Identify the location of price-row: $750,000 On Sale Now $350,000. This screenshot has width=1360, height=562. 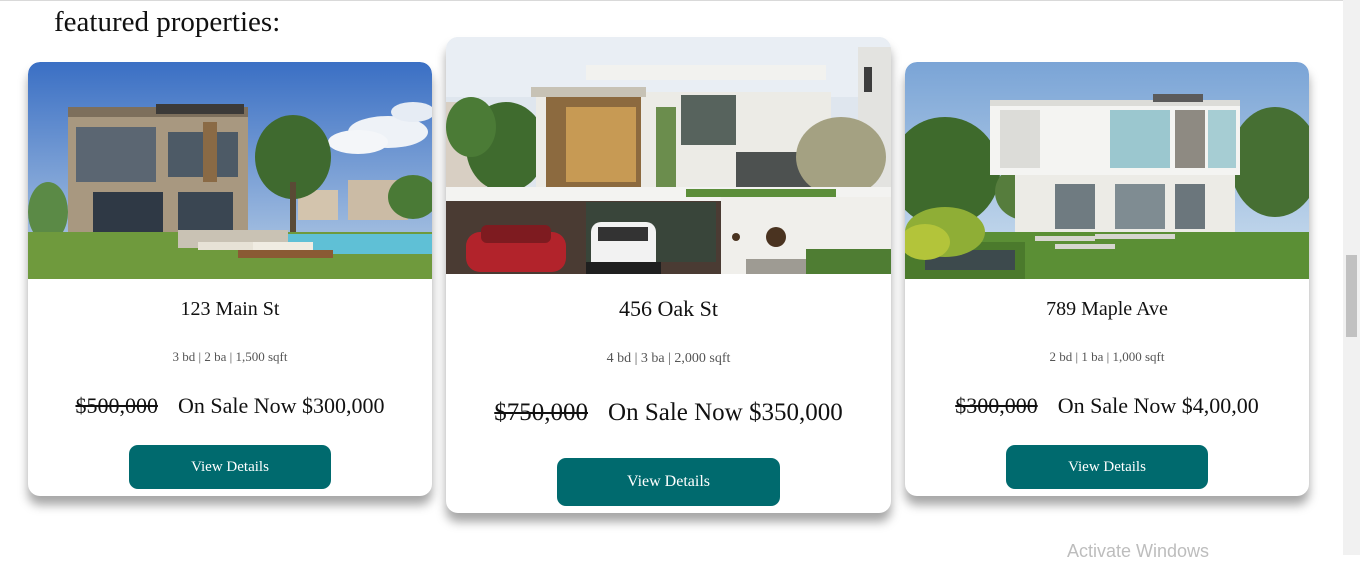
(668, 413).